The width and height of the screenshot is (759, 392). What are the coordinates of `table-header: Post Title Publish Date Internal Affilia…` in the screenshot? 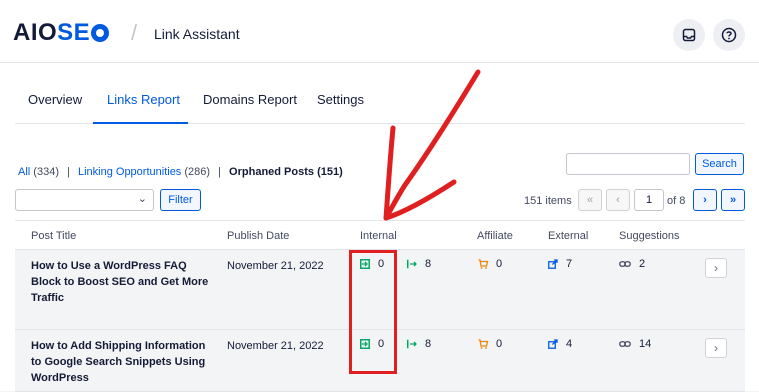 It's located at (380, 235).